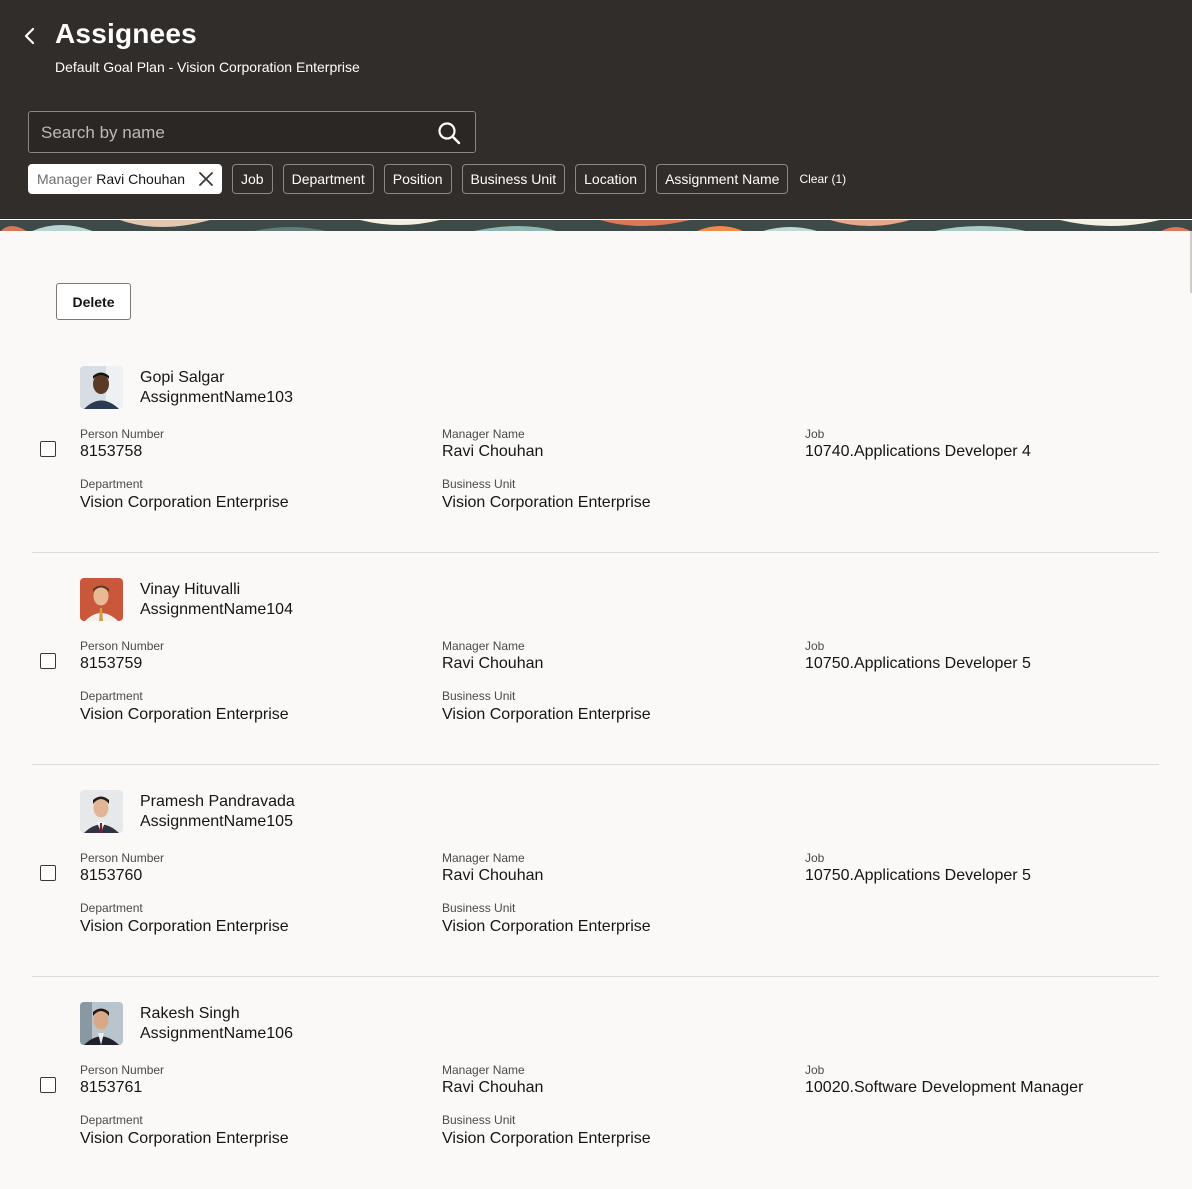 Image resolution: width=1192 pixels, height=1189 pixels. I want to click on filter-chip-assignment-name: Assignment Name, so click(722, 179).